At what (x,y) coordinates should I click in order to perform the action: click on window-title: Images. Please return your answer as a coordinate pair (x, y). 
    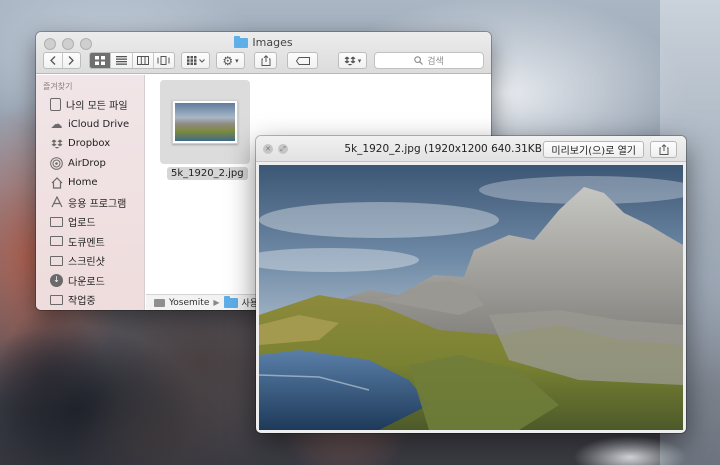
    Looking at the image, I should click on (263, 42).